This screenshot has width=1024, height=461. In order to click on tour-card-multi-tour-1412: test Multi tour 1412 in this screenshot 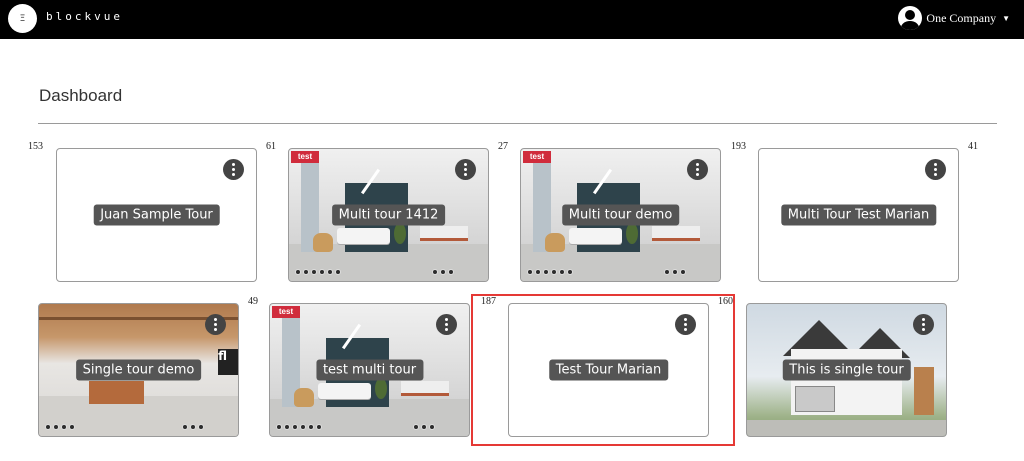, I will do `click(388, 215)`.